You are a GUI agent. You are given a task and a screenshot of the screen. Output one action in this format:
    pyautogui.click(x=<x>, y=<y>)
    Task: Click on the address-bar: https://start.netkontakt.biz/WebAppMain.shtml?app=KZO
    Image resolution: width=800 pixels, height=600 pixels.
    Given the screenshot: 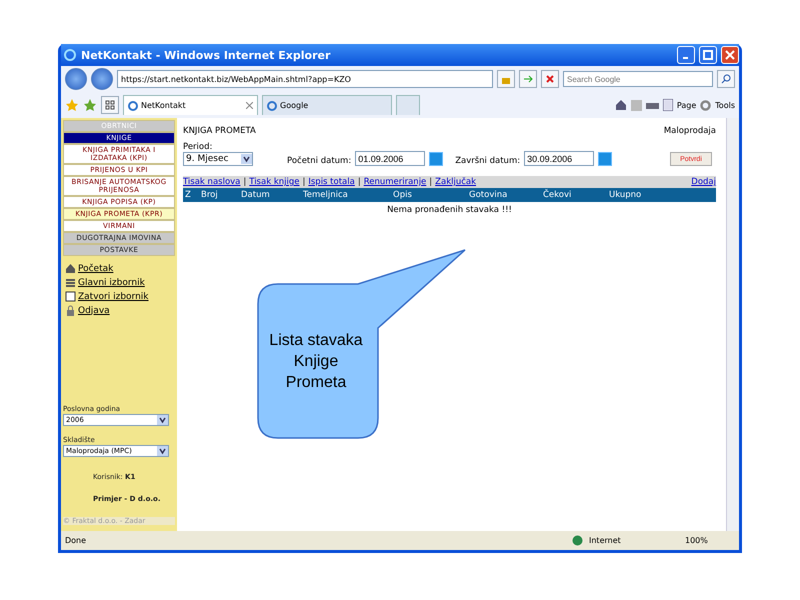 What is the action you would take?
    pyautogui.click(x=305, y=79)
    